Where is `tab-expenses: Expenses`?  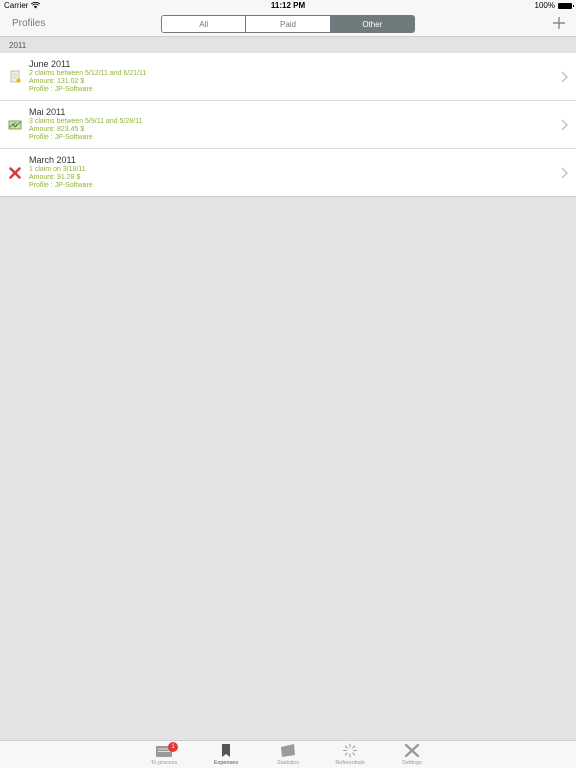 tab-expenses: Expenses is located at coordinates (226, 755).